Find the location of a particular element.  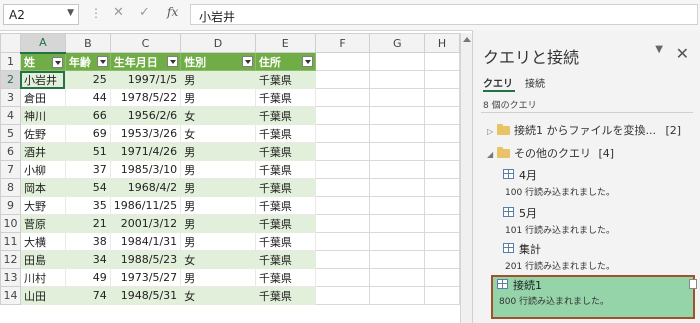

column-header: B is located at coordinates (87, 43).